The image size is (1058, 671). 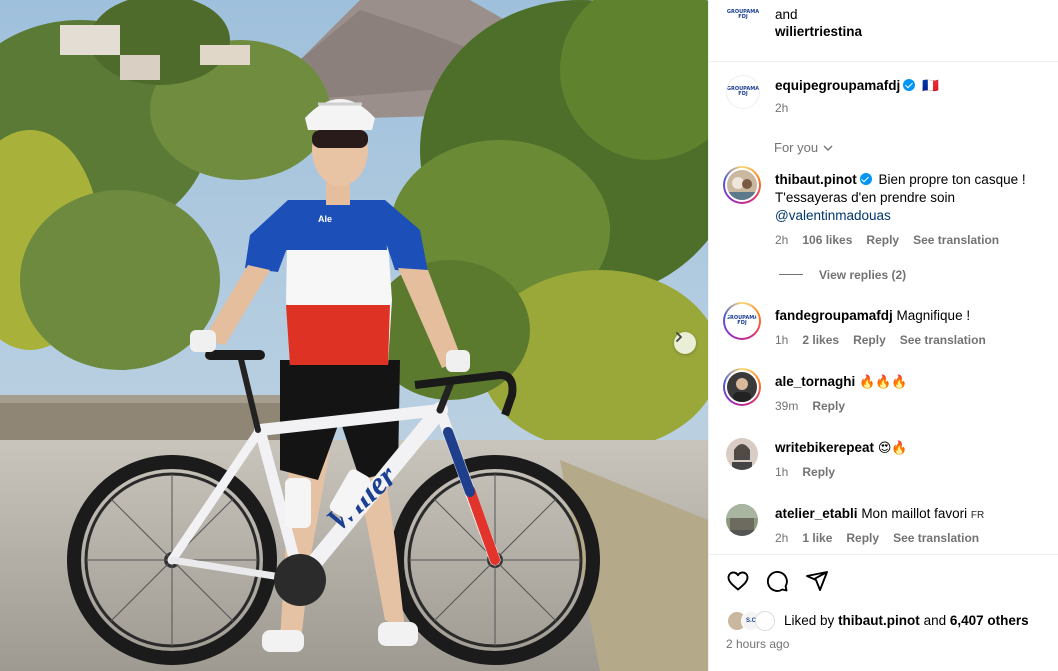 What do you see at coordinates (796, 147) in the screenshot?
I see `comment-sort-label: For you` at bounding box center [796, 147].